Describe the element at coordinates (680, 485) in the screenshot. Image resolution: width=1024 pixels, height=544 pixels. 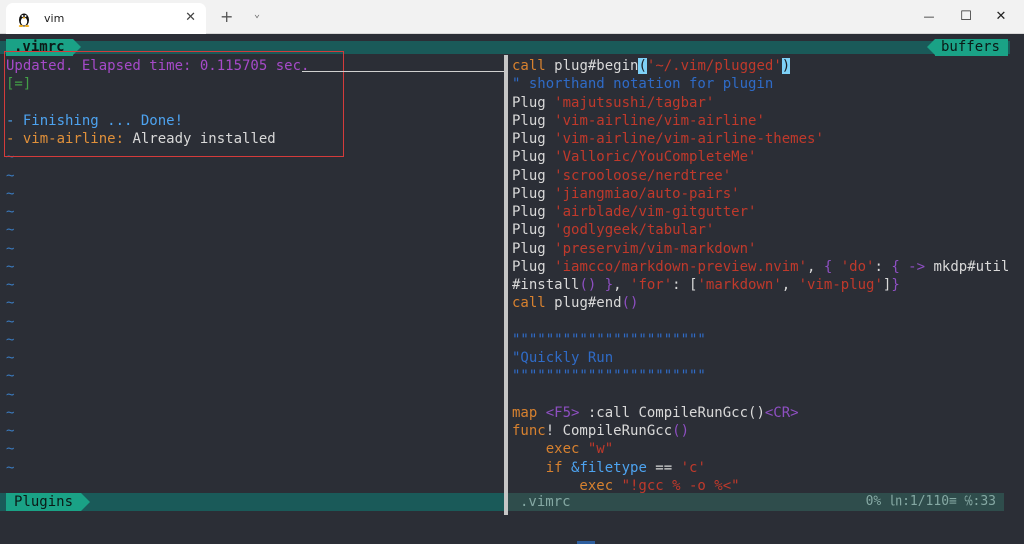
I see `code-token: "!gcc % -o %<"` at that location.